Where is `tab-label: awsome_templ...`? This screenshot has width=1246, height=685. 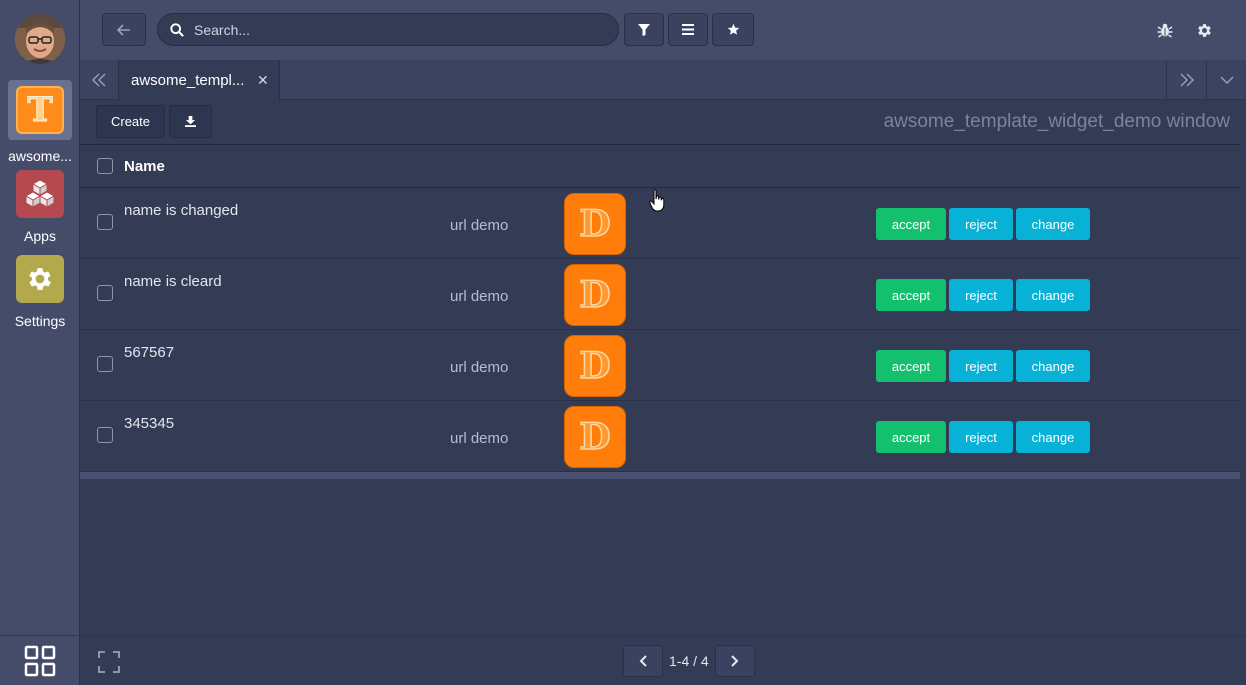
tab-label: awsome_templ... is located at coordinates (188, 80).